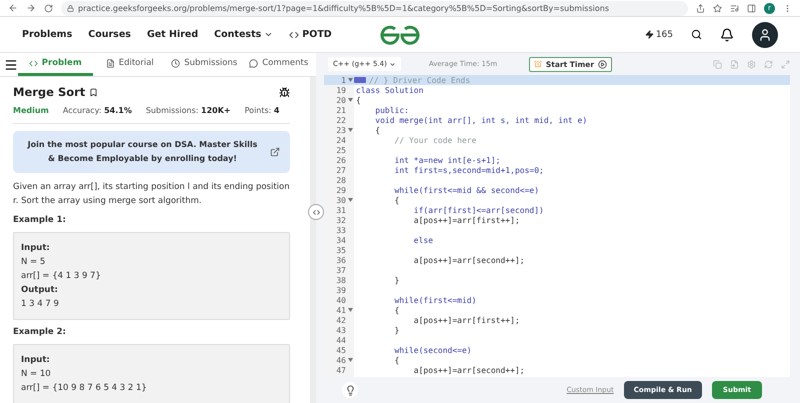 Image resolution: width=800 pixels, height=403 pixels. What do you see at coordinates (340, 220) in the screenshot?
I see `line-number: 32` at bounding box center [340, 220].